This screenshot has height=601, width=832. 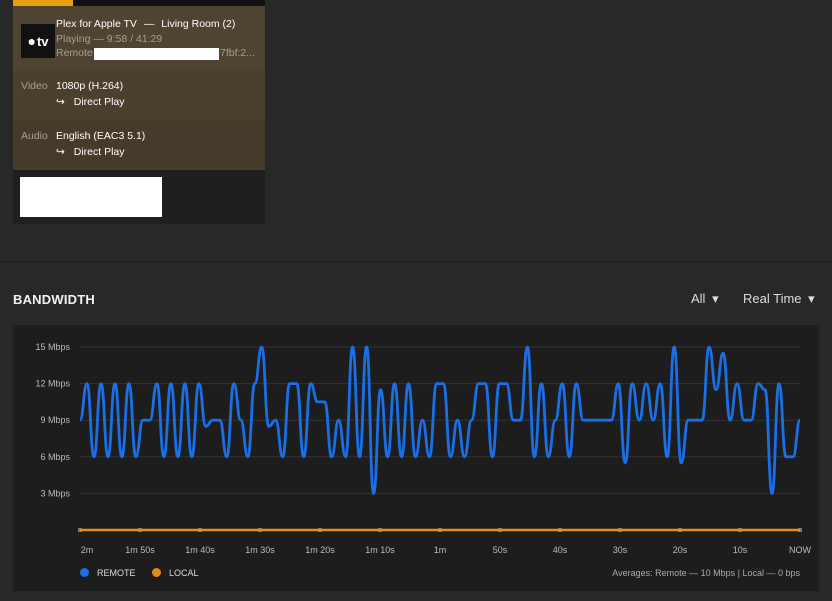 What do you see at coordinates (116, 573) in the screenshot?
I see `legend-remote-label: REMOTE` at bounding box center [116, 573].